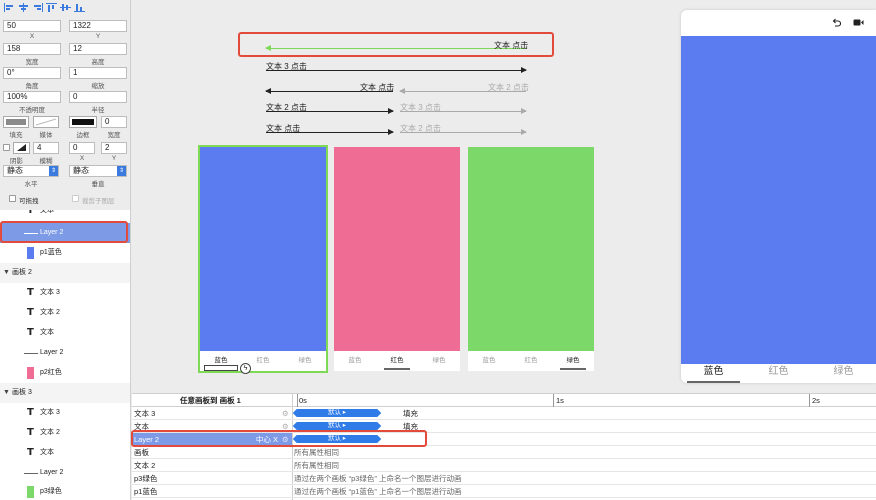 This screenshot has width=876, height=500. Describe the element at coordinates (98, 171) in the screenshot. I see `vertical-mode-select: 静态 ⇕` at that location.